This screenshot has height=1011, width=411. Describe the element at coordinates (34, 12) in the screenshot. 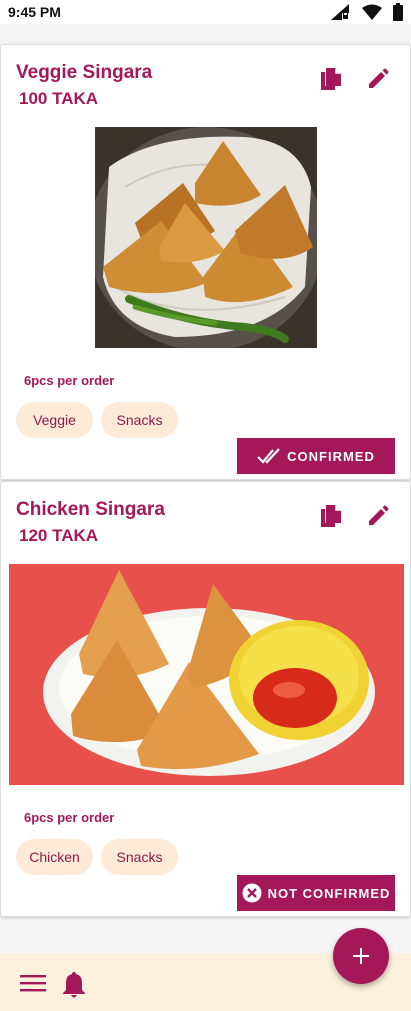

I see `status-time: 9:45 PM` at that location.